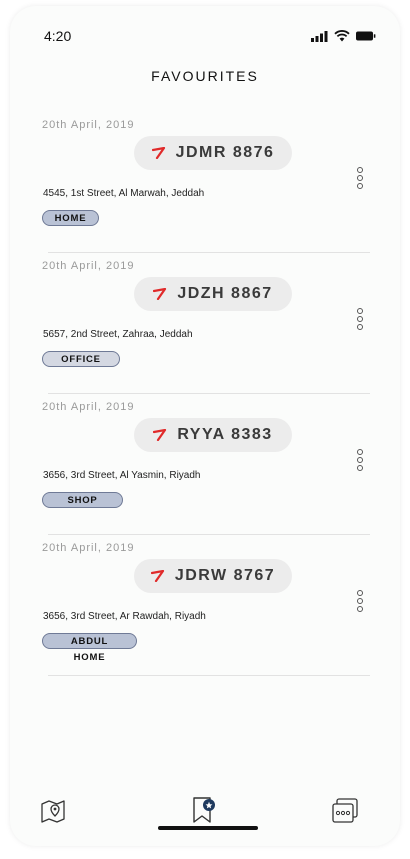 Image resolution: width=410 pixels, height=859 pixels. I want to click on tag-badge: ABDUL HOME, so click(89, 648).